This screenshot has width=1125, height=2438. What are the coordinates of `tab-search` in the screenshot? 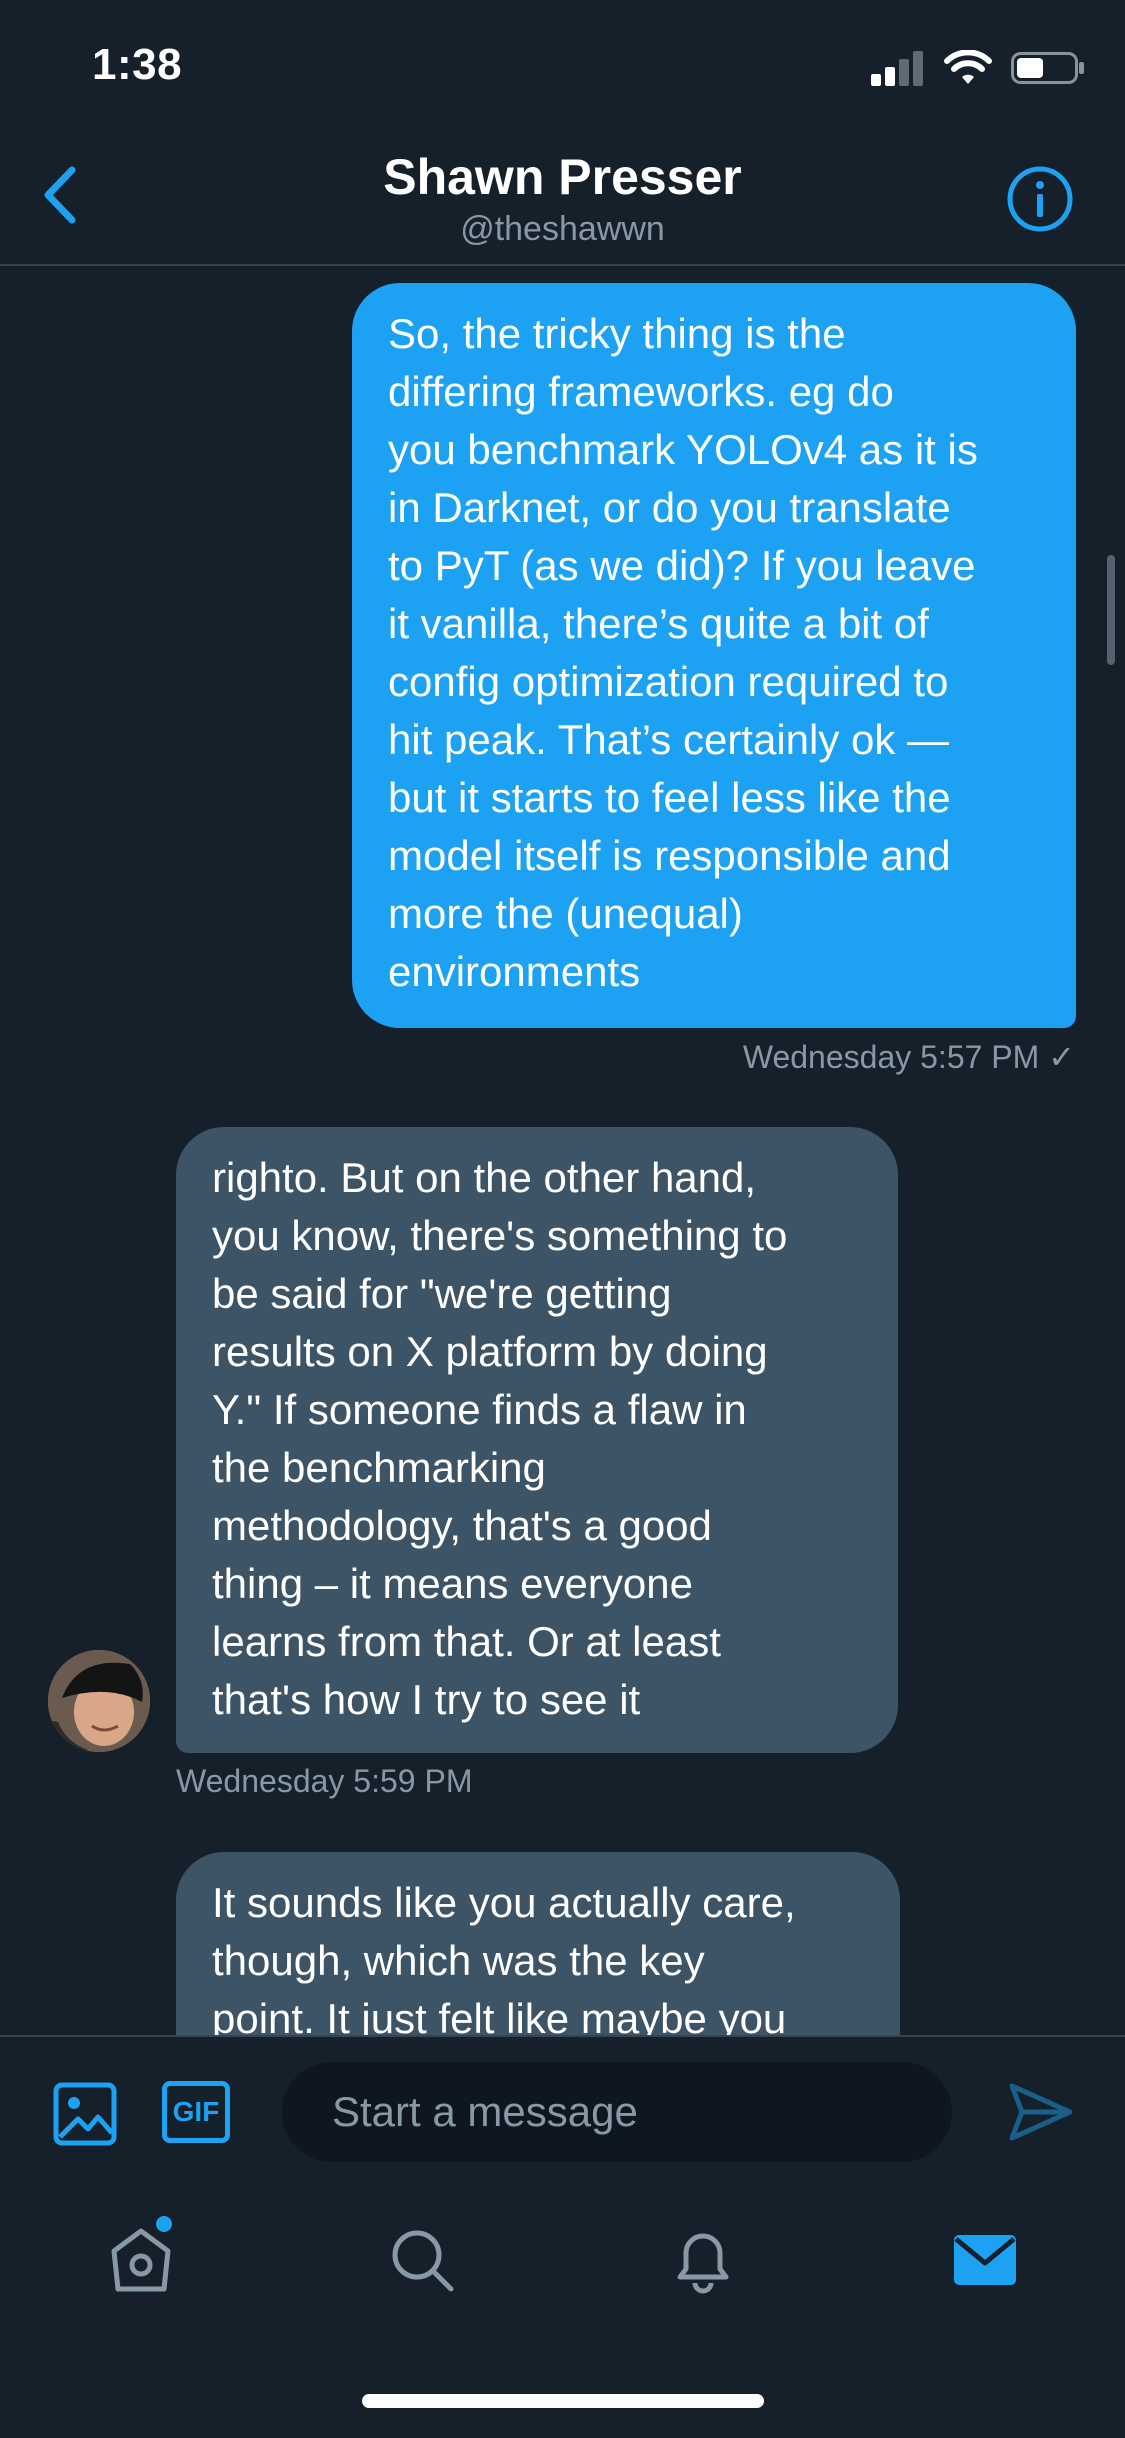 It's located at (422, 2260).